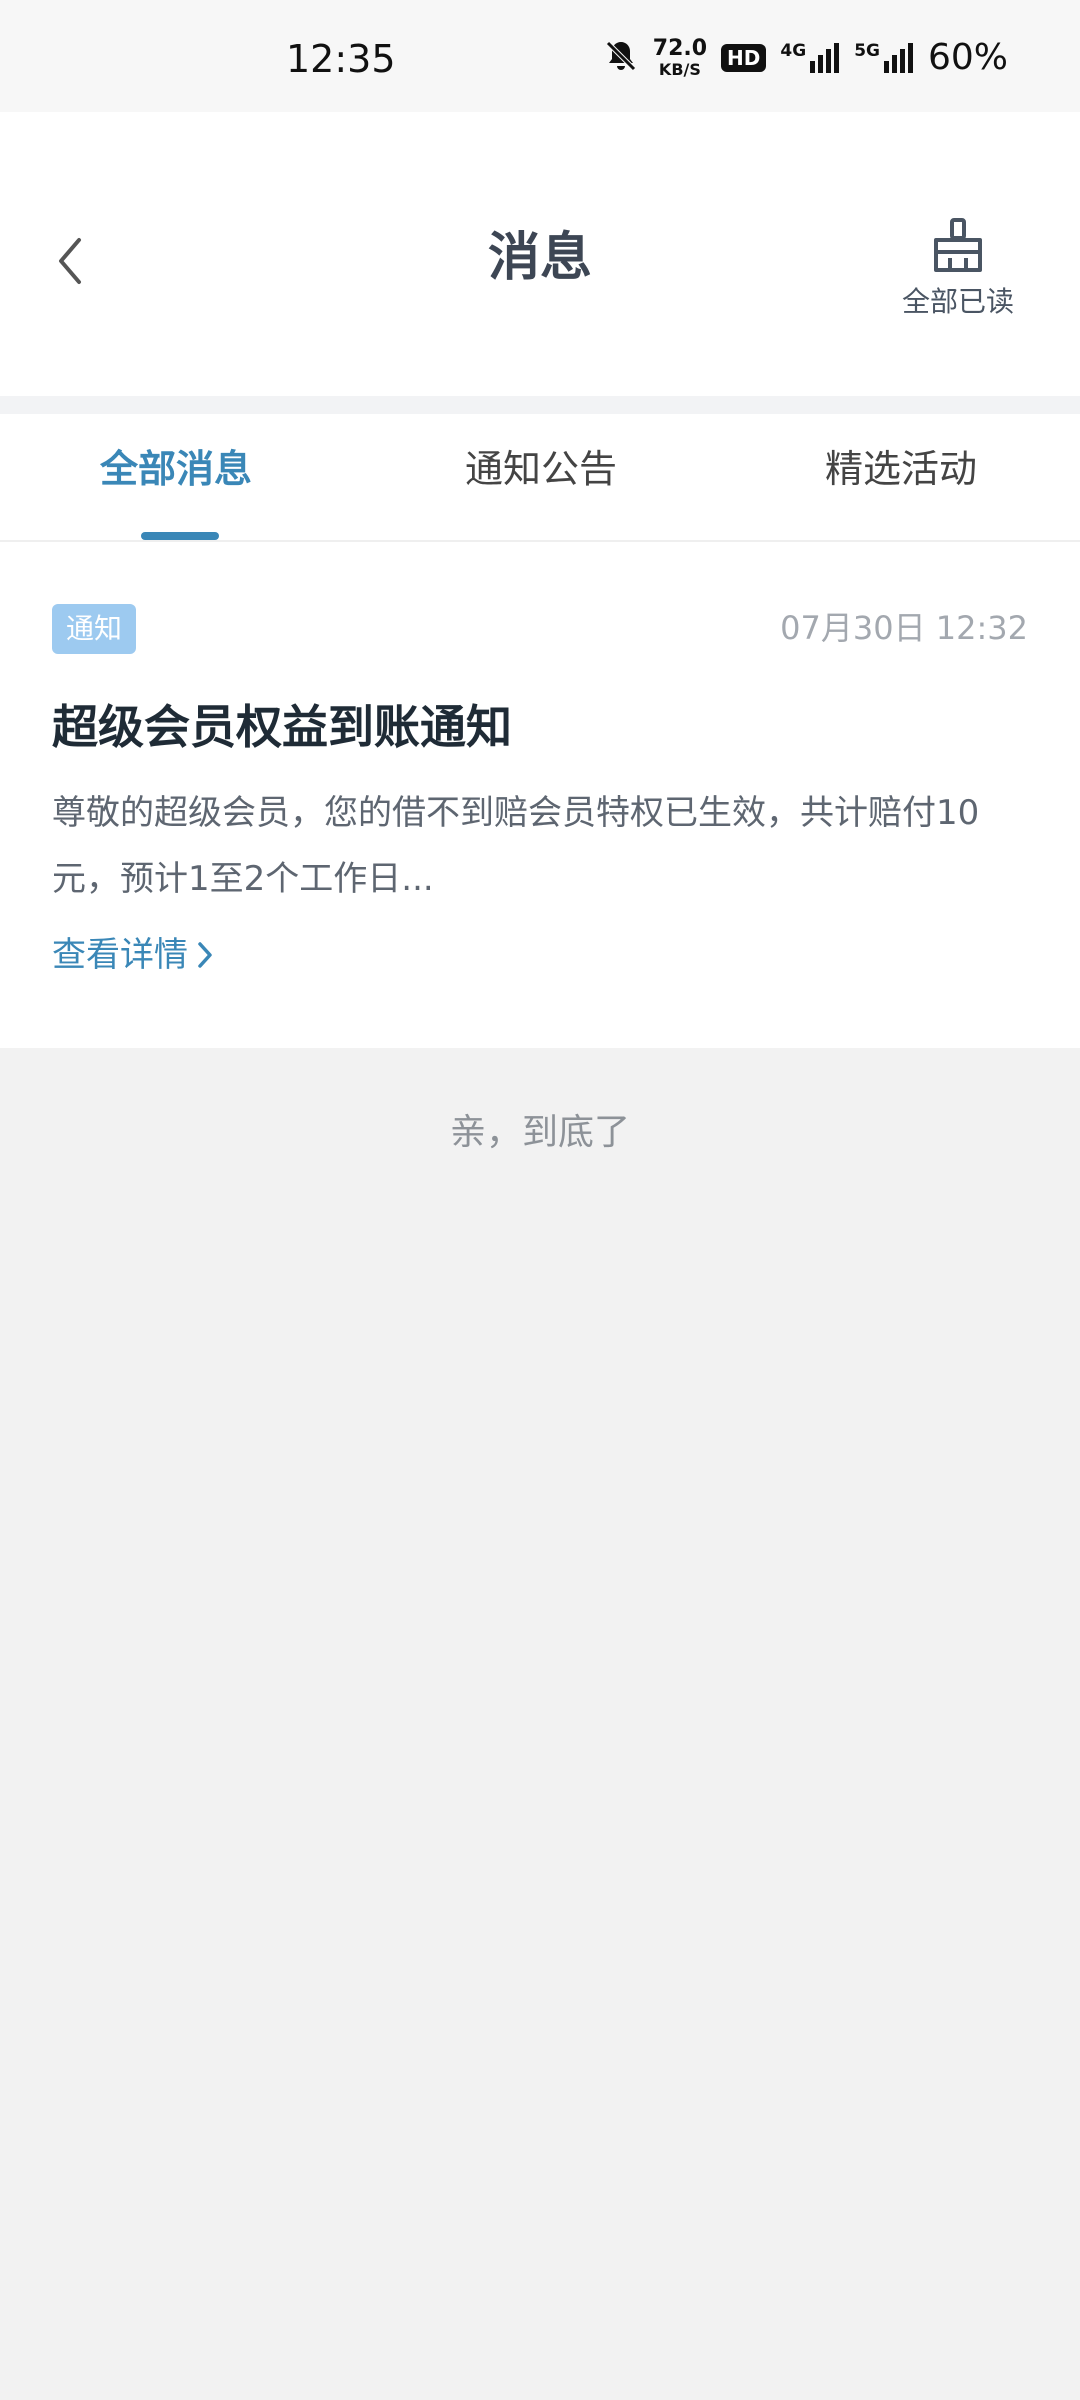  What do you see at coordinates (541, 469) in the screenshot?
I see `tab-announcements: 通知公告` at bounding box center [541, 469].